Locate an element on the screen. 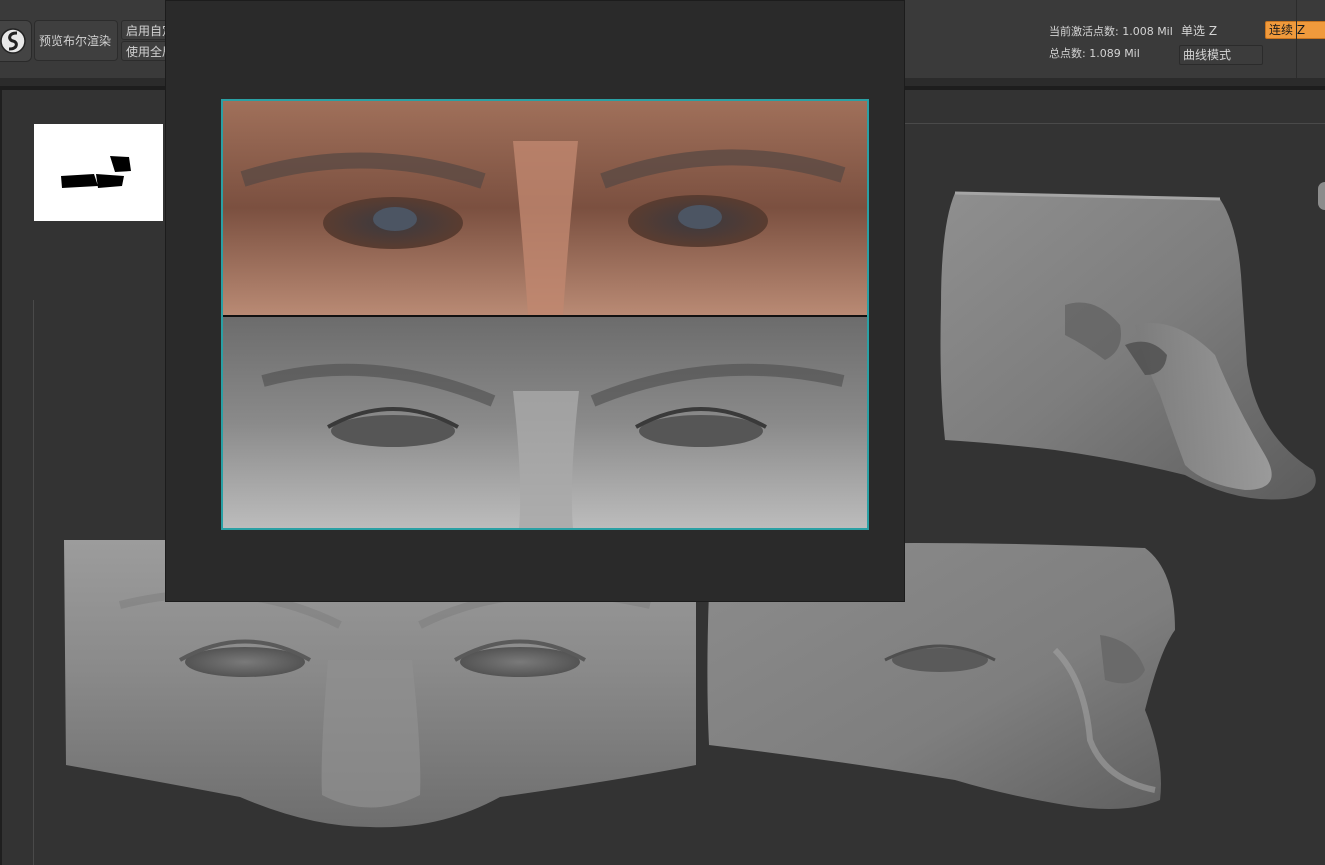 This screenshot has height=865, width=1325. single-select-z-toggle: 单选 Z is located at coordinates (1199, 30).